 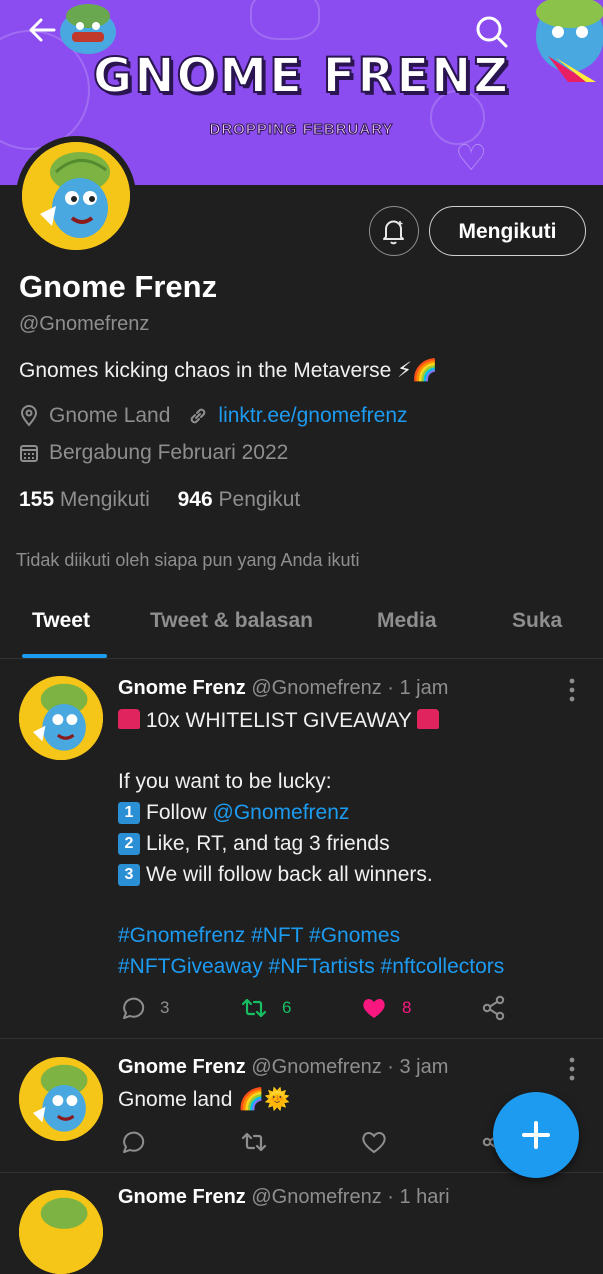 What do you see at coordinates (407, 621) in the screenshot?
I see `tab-media: Media` at bounding box center [407, 621].